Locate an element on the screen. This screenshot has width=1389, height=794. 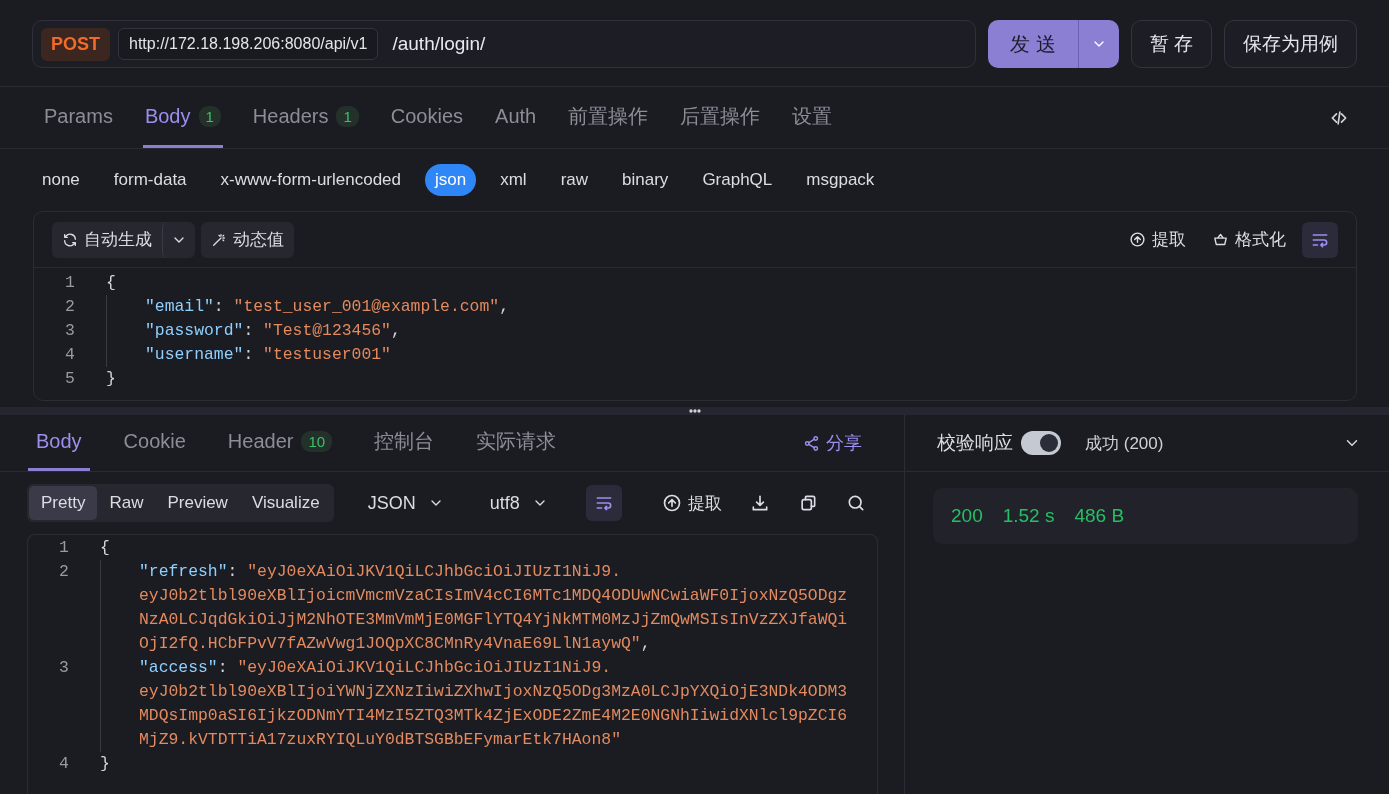
response-time: 1.52 s is located at coordinates (1028, 516).